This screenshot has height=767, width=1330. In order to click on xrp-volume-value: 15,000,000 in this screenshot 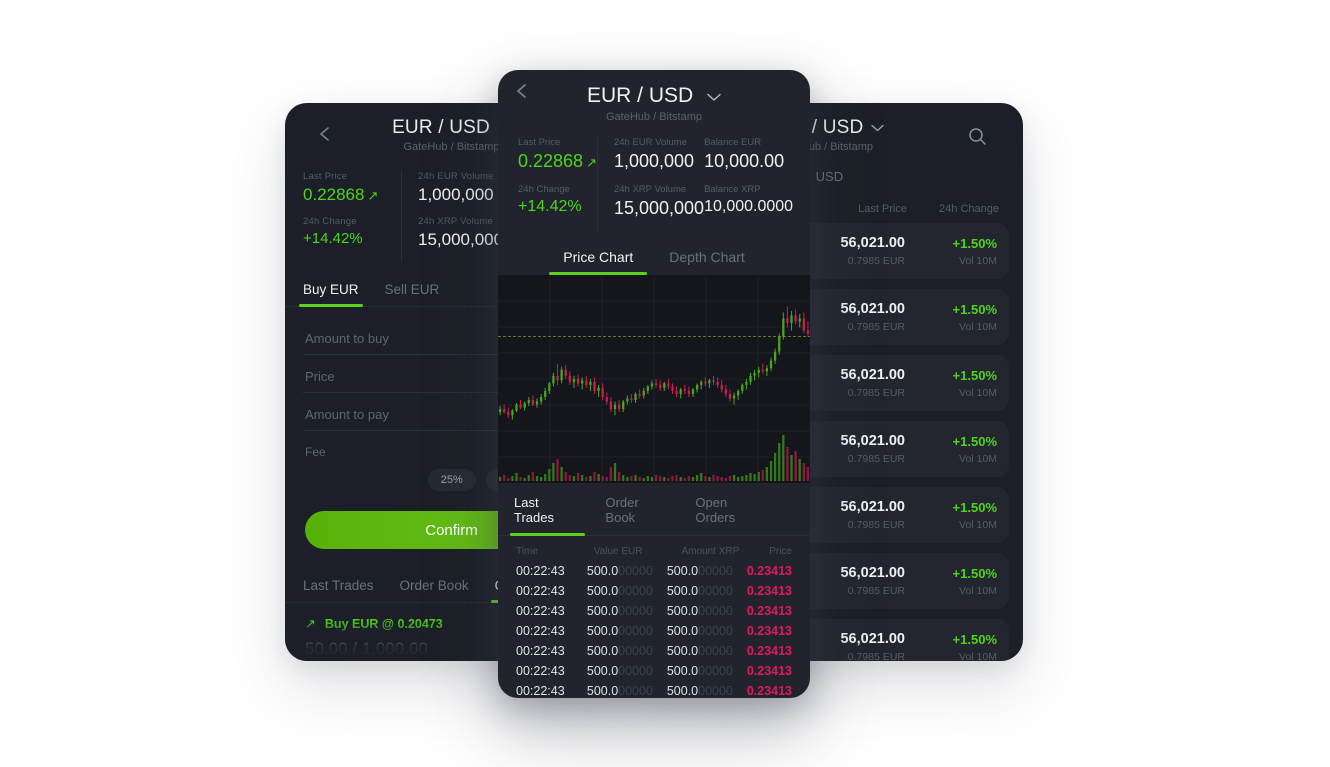, I will do `click(461, 239)`.